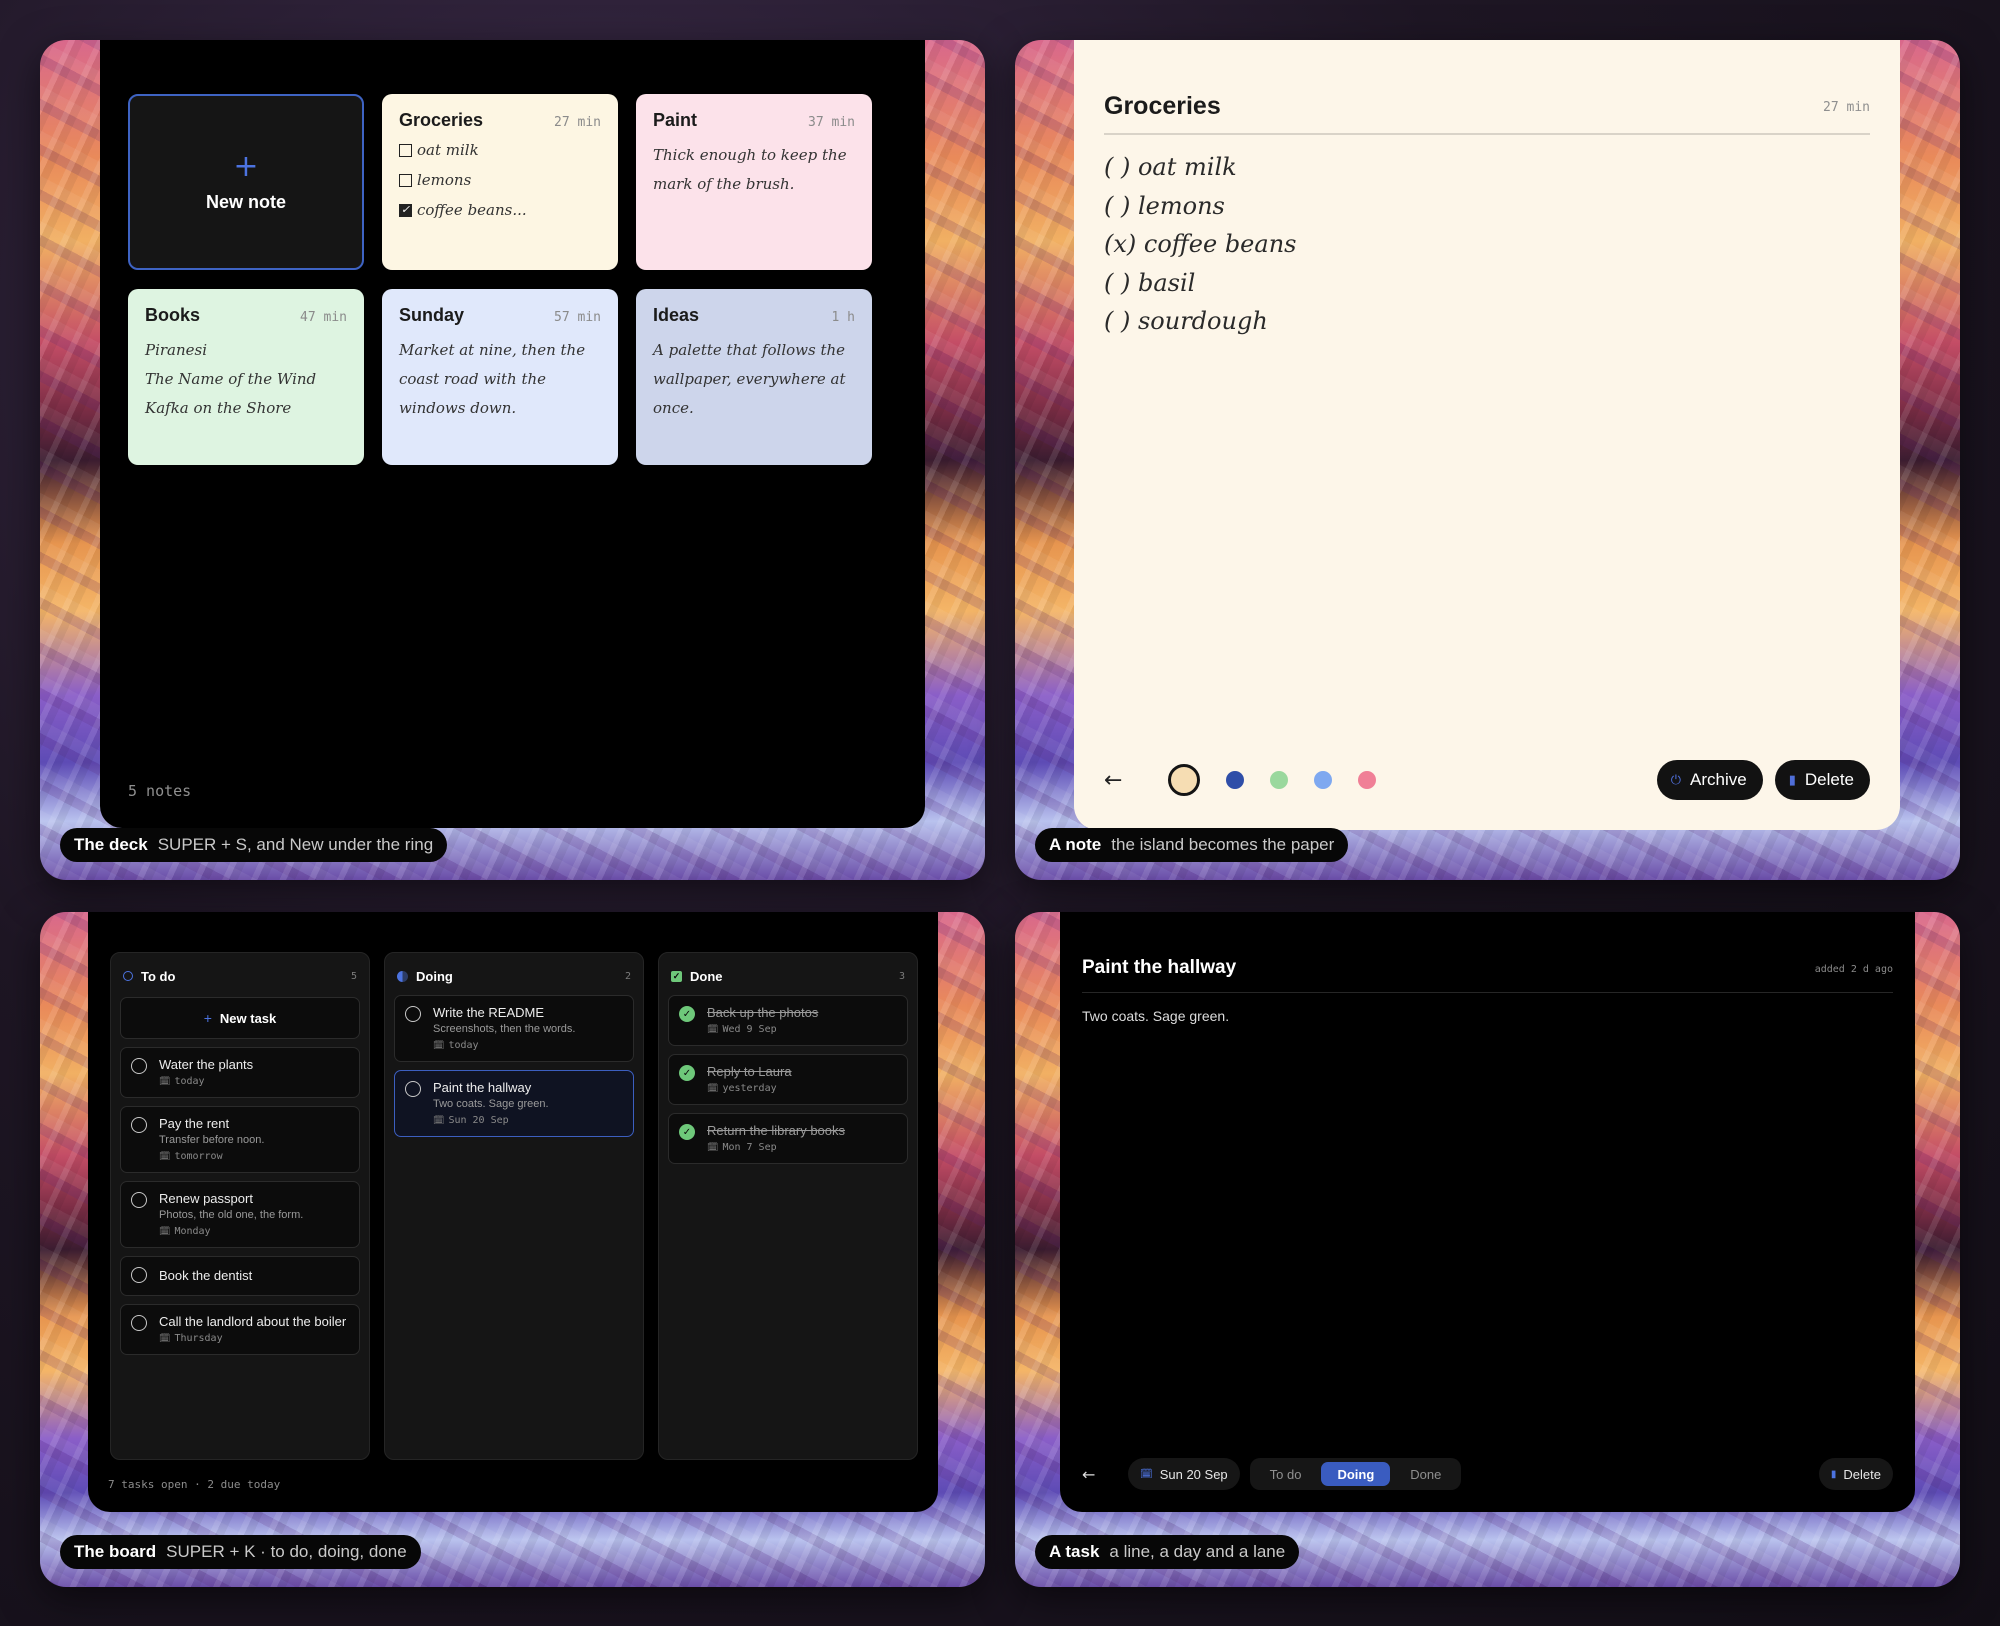 Image resolution: width=2000 pixels, height=1626 pixels. I want to click on task-due: 🗓 Wed 9 Sep, so click(742, 1029).